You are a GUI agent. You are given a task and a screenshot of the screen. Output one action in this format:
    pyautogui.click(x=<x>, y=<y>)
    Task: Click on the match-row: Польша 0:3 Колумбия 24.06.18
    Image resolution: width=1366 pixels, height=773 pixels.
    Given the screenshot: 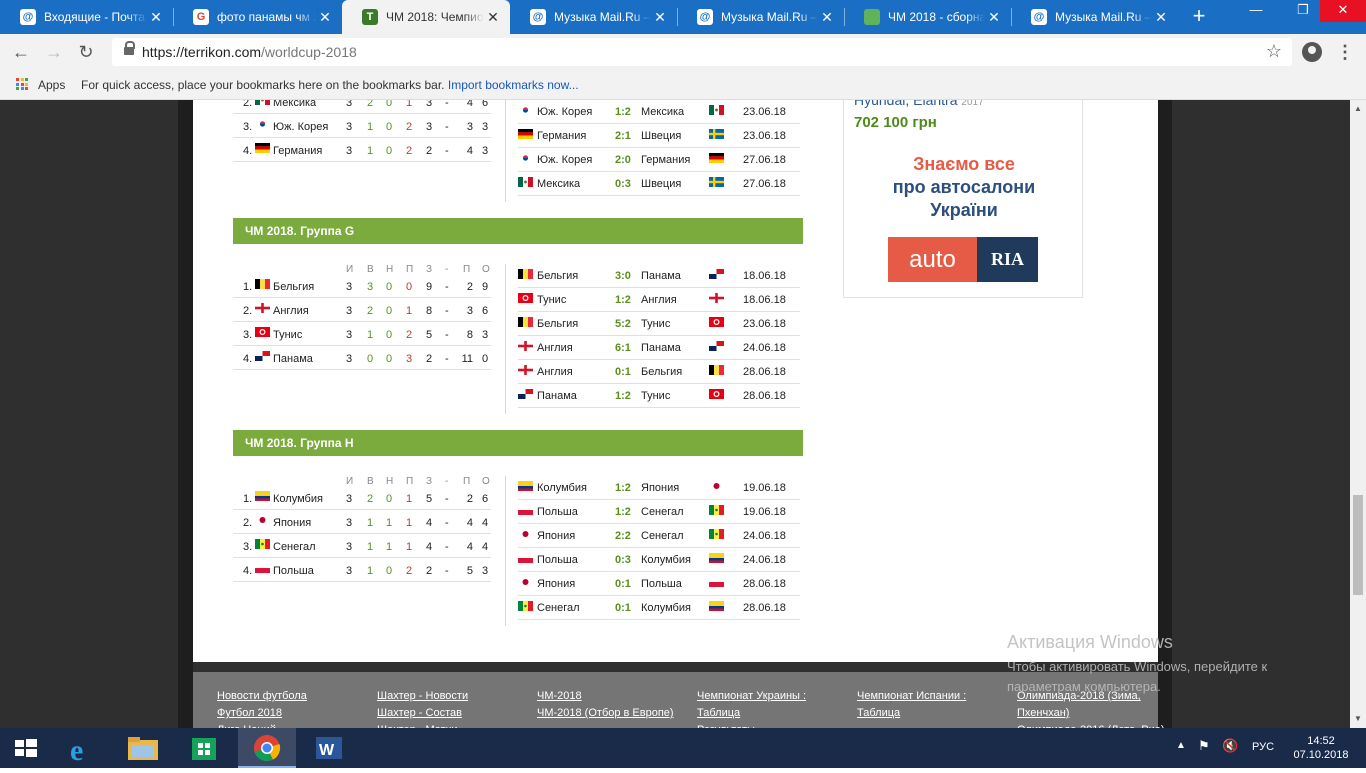 What is the action you would take?
    pyautogui.click(x=659, y=560)
    